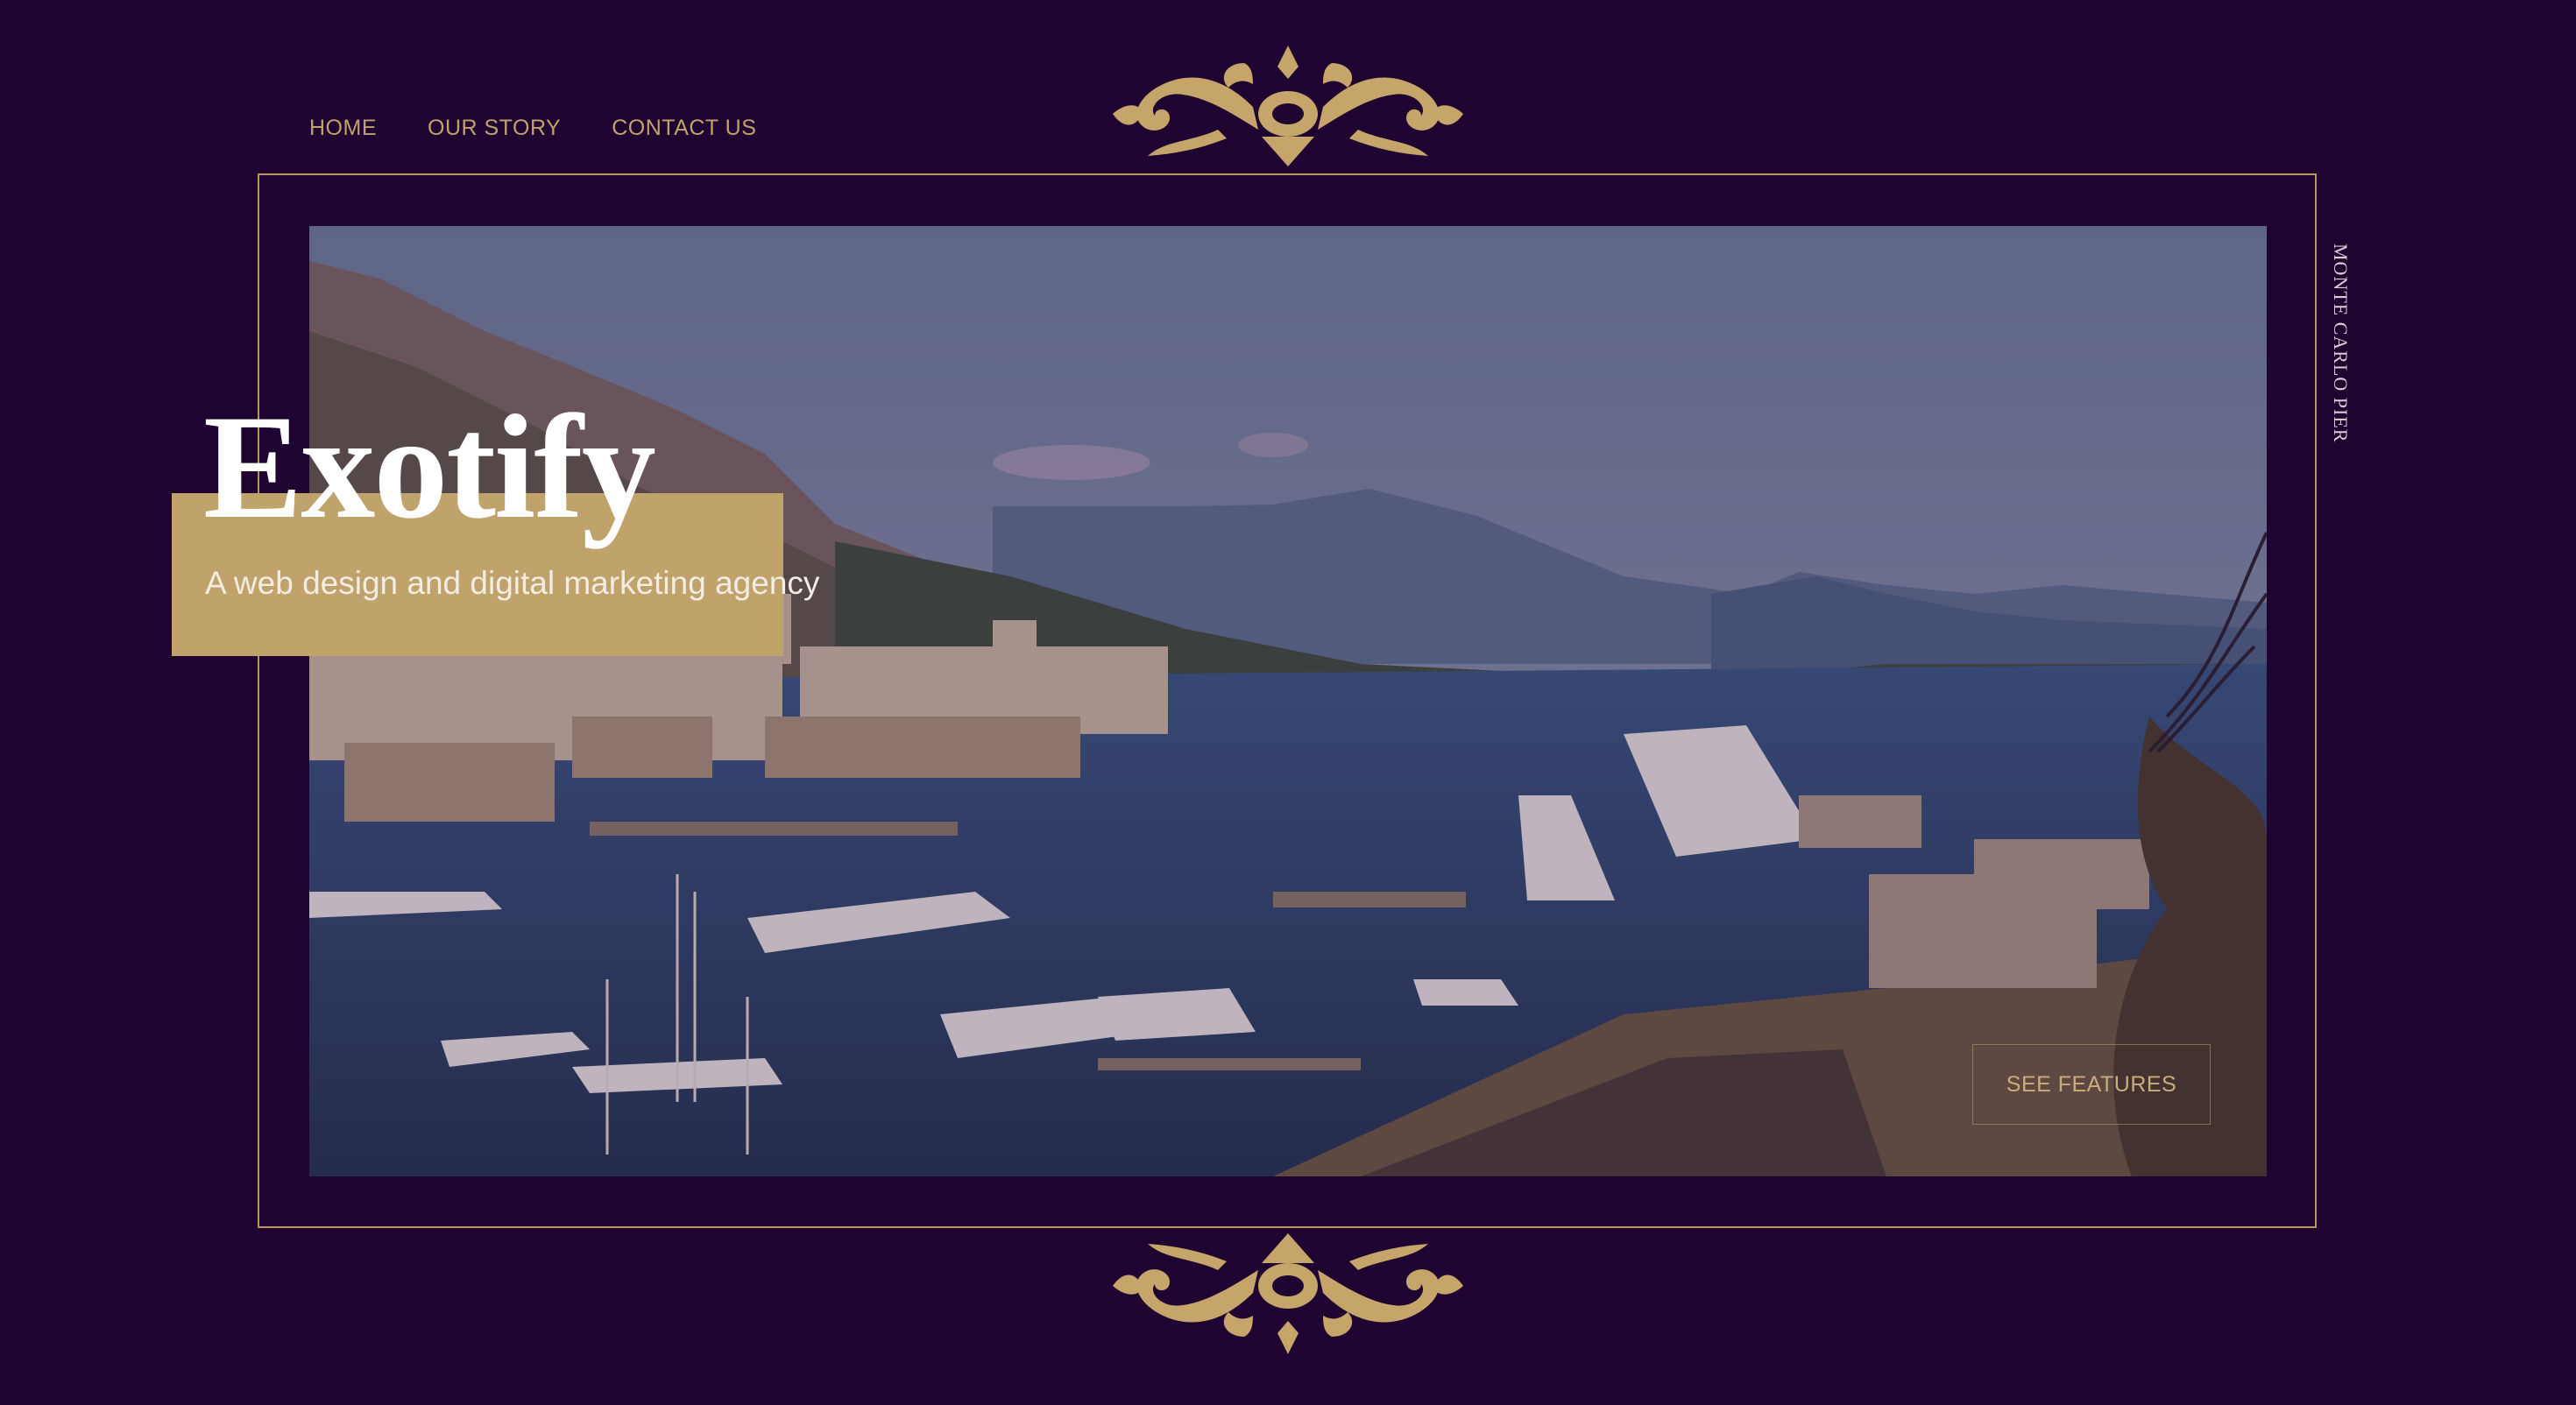 Image resolution: width=2576 pixels, height=1405 pixels. I want to click on nav-our-story-link: OUR STORY, so click(494, 128).